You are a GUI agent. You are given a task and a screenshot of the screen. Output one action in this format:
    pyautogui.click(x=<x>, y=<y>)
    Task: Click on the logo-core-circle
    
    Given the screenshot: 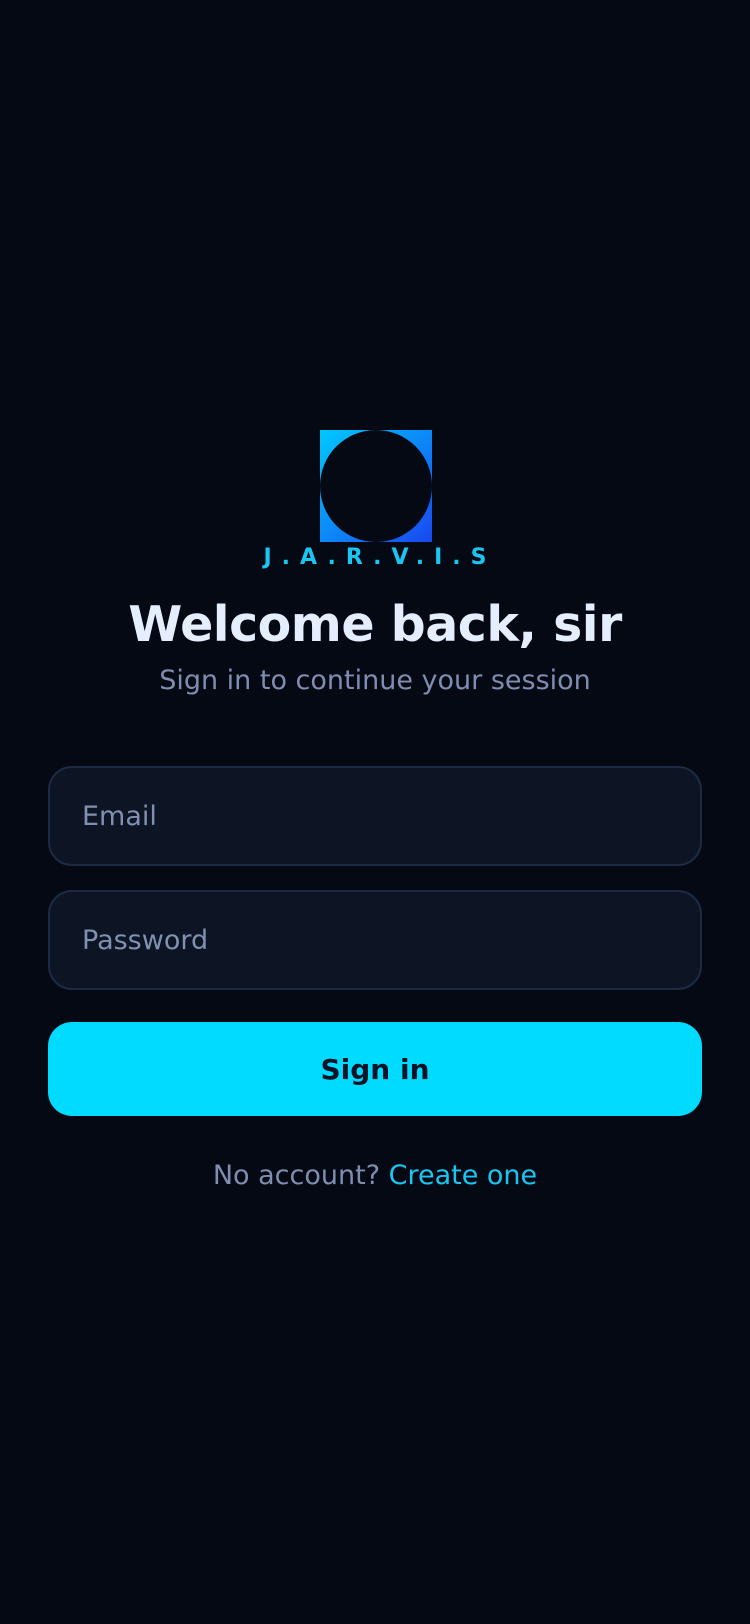 What is the action you would take?
    pyautogui.click(x=376, y=486)
    